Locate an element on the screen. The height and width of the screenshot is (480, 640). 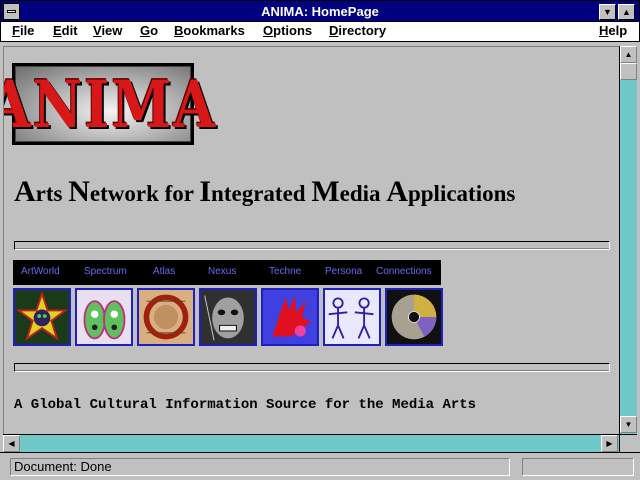
star-mask-icon is located at coordinates (42, 317).